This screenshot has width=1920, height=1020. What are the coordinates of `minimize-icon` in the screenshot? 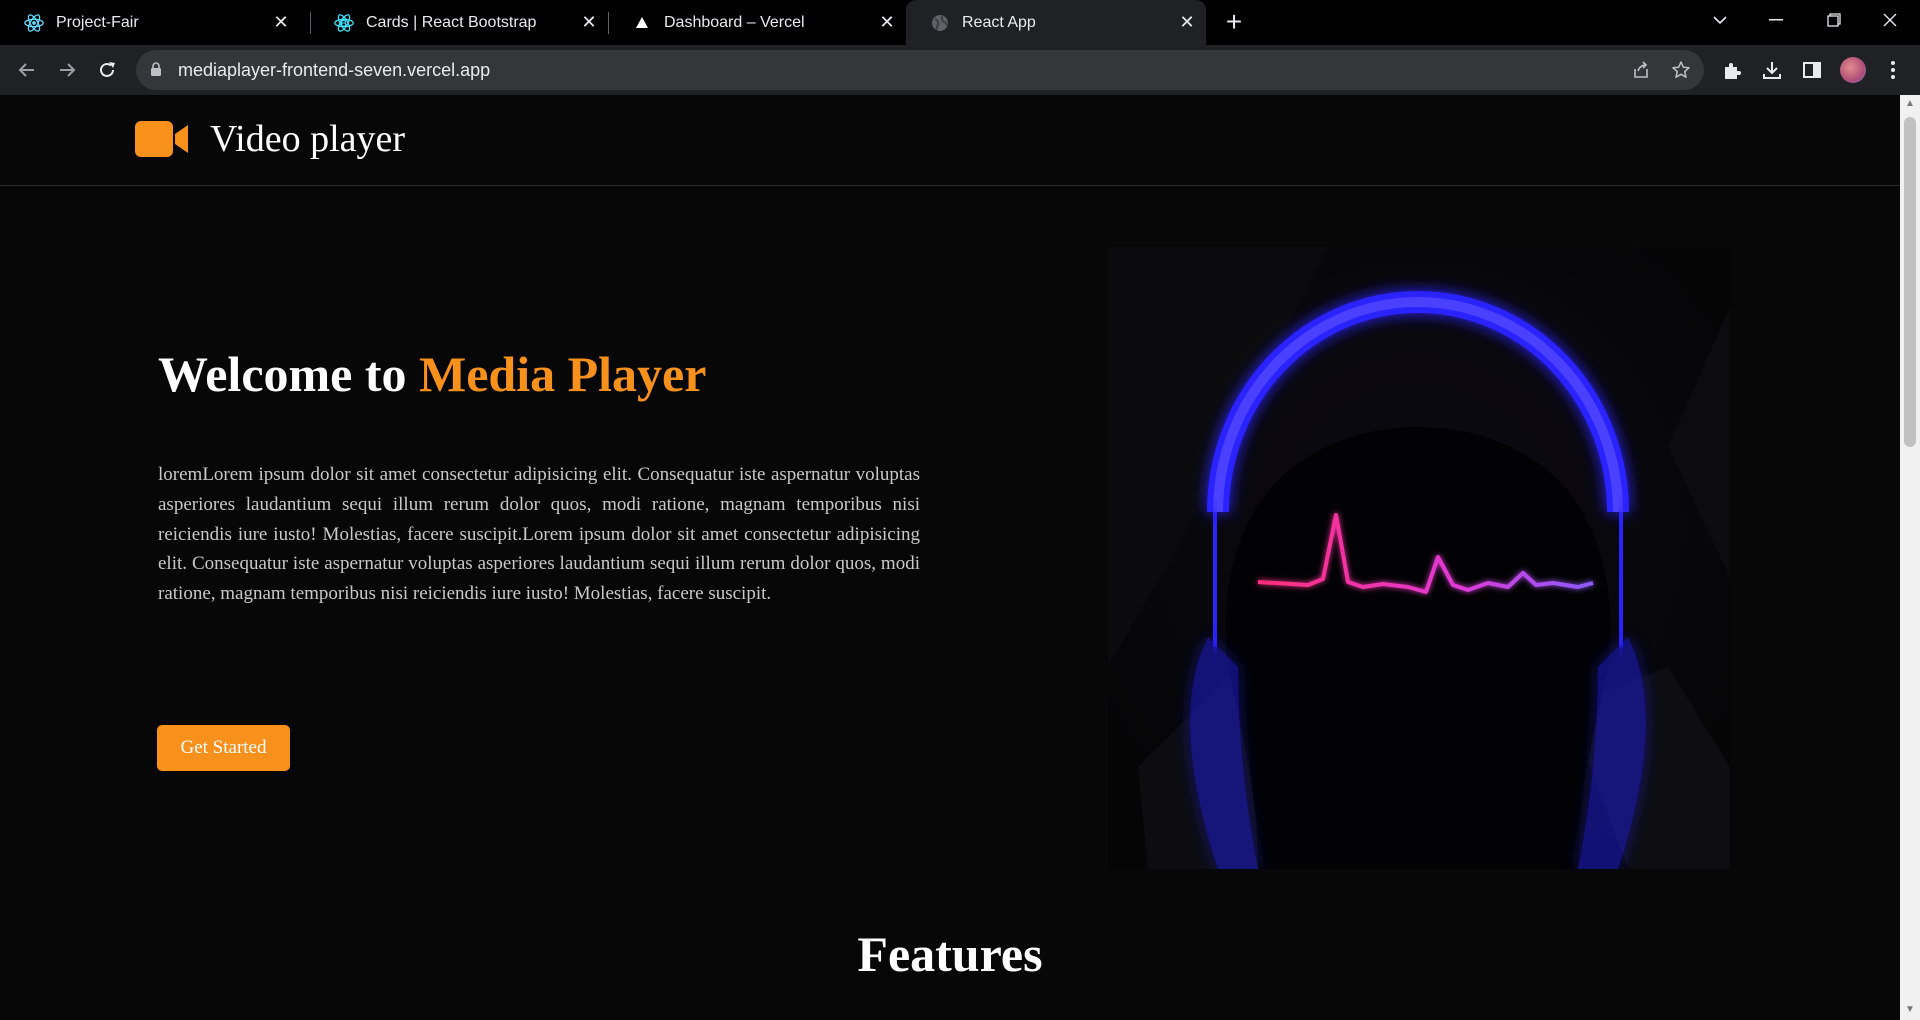 It's located at (1776, 20).